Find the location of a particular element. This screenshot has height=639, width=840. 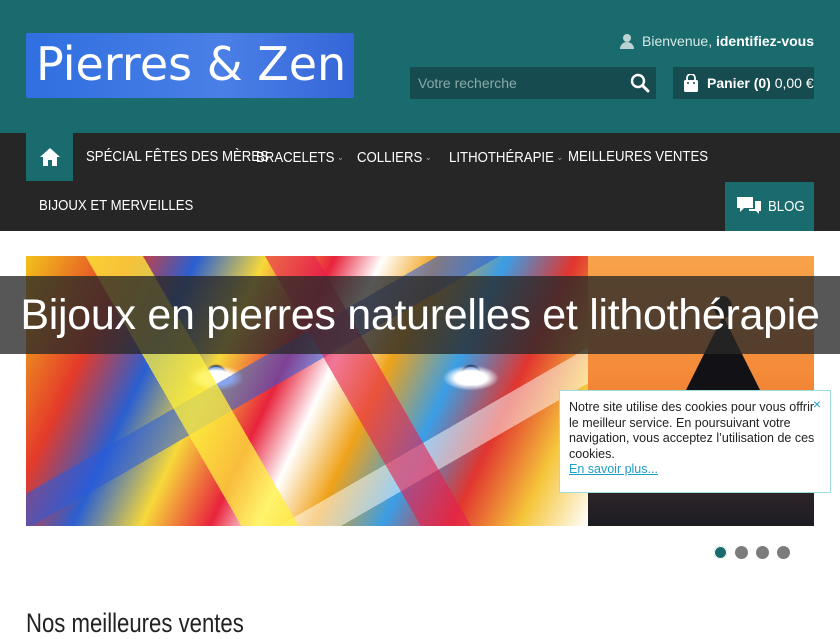

nav-item-label: Spécial Fêtes des Mères is located at coordinates (177, 156).